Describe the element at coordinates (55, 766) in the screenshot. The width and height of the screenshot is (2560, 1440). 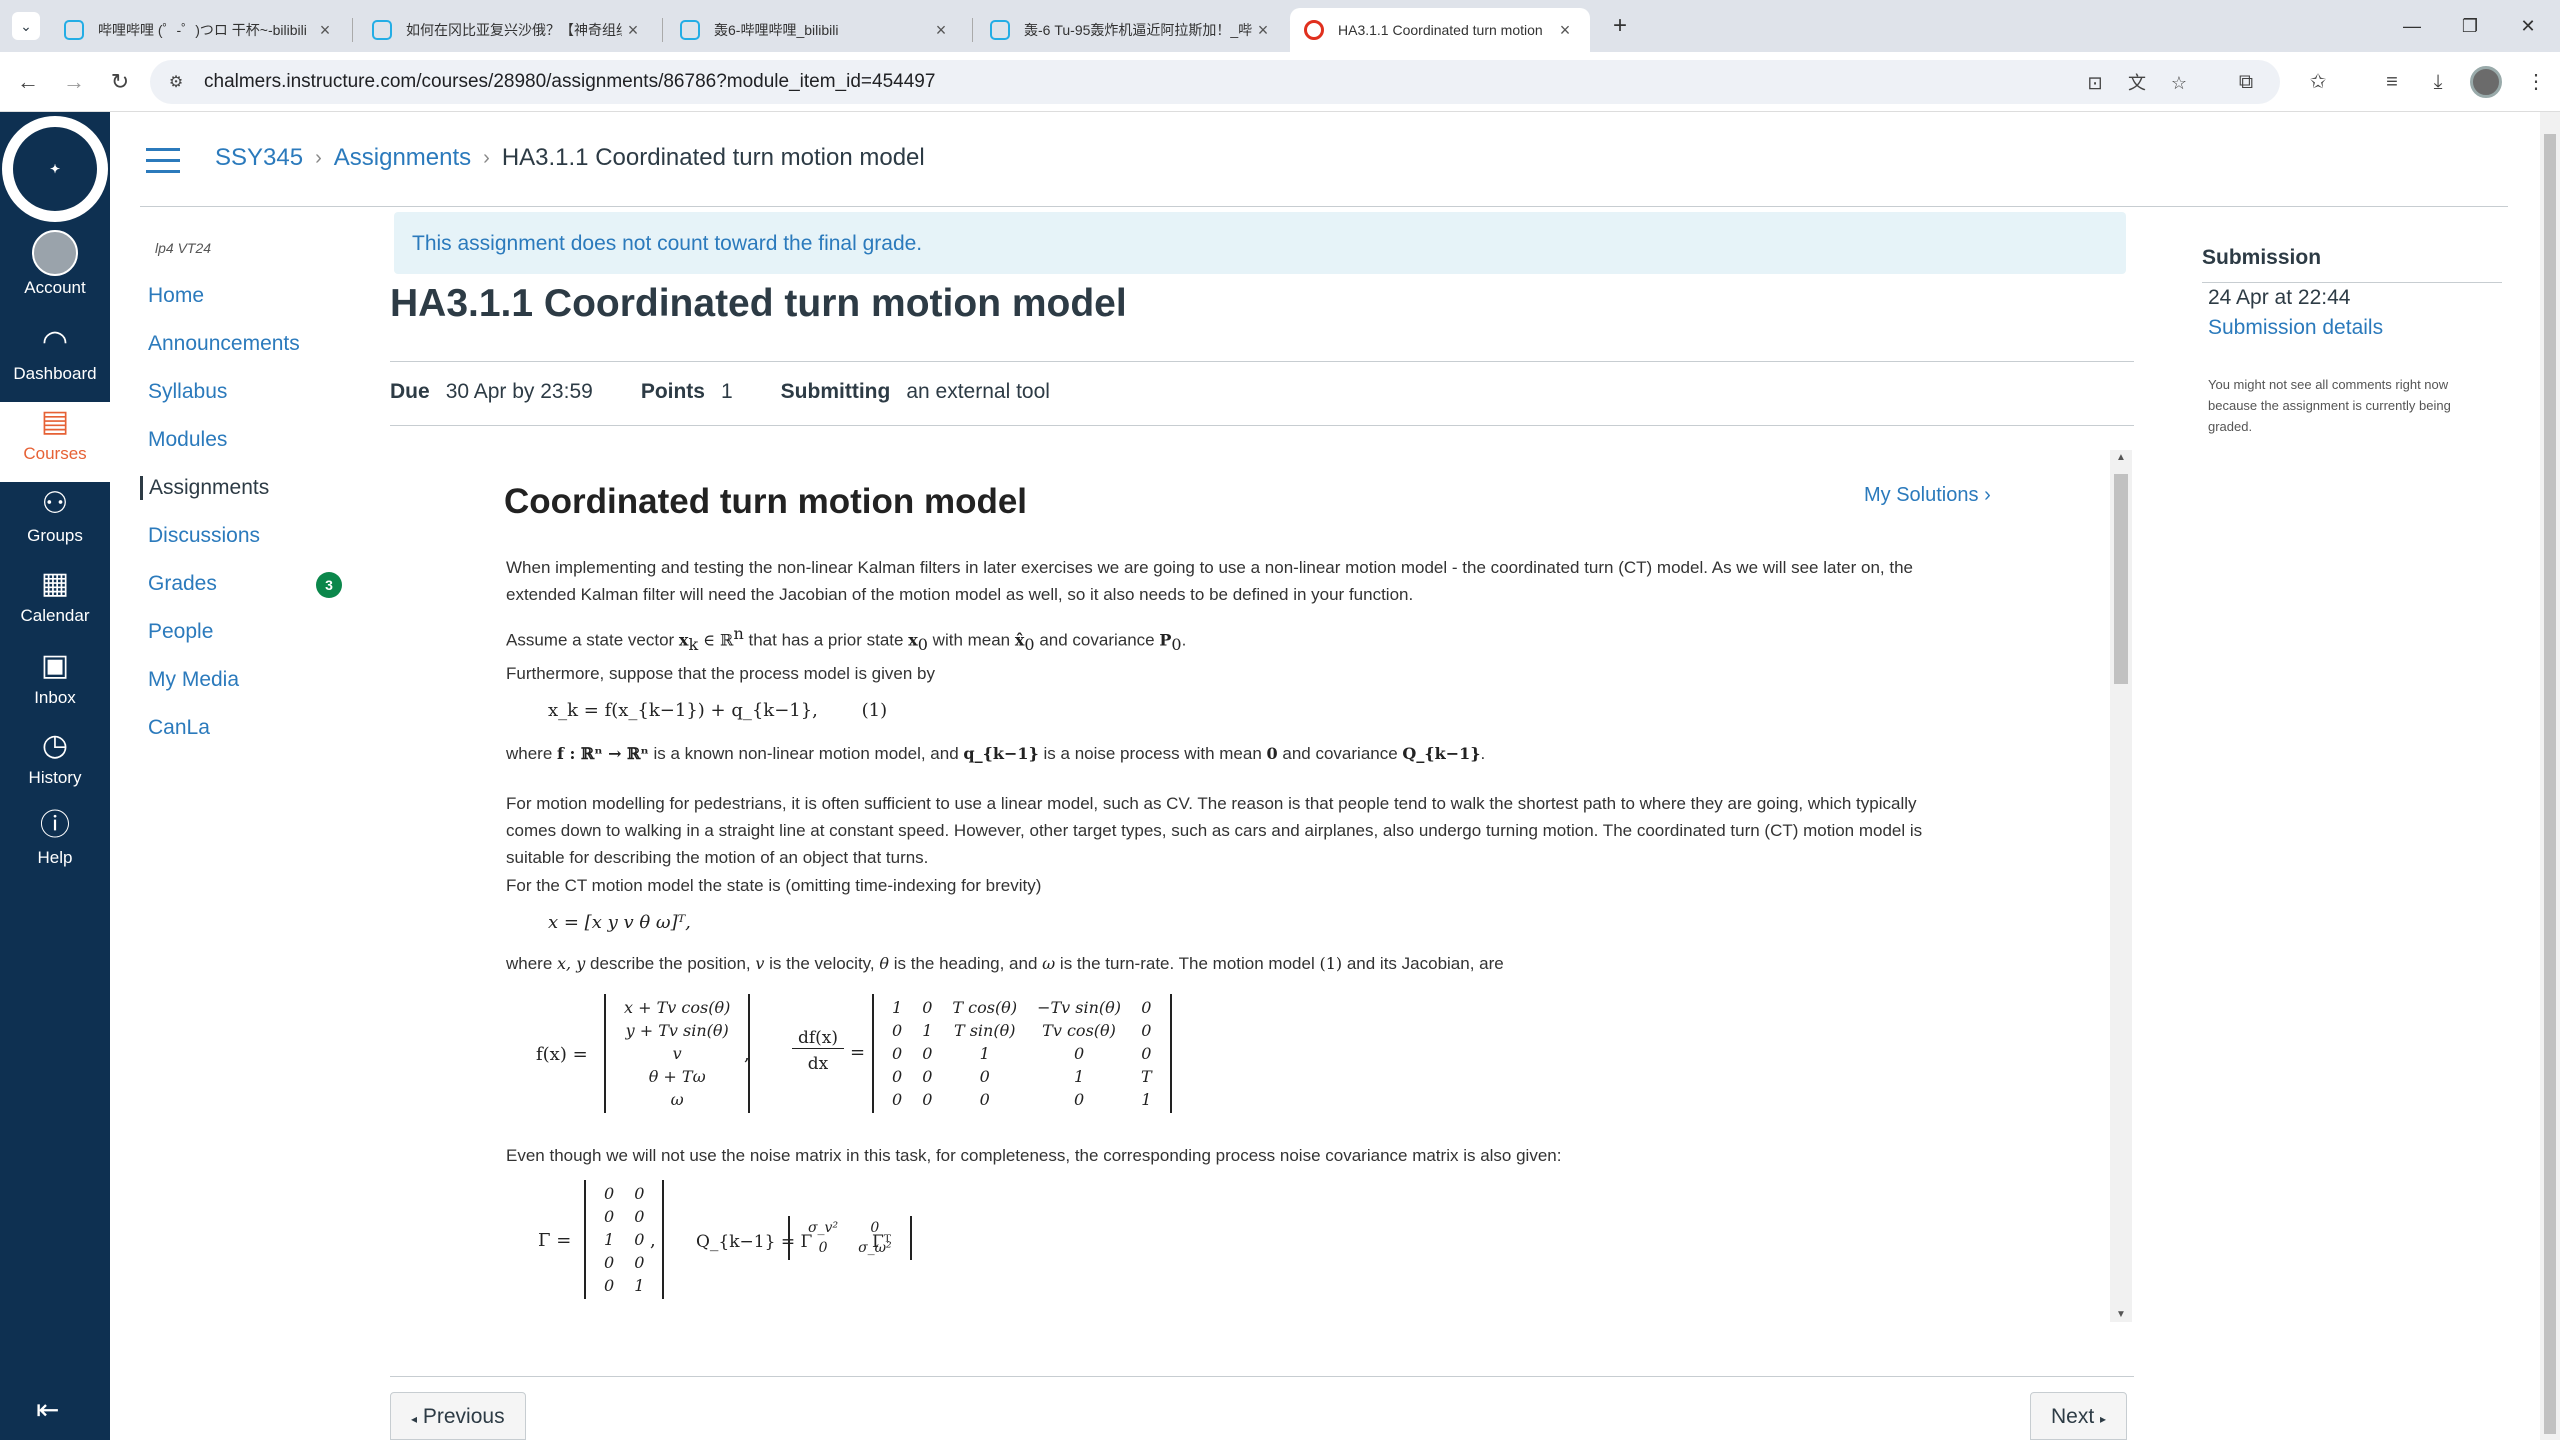
I see `global-nav-history: ◷ History` at that location.